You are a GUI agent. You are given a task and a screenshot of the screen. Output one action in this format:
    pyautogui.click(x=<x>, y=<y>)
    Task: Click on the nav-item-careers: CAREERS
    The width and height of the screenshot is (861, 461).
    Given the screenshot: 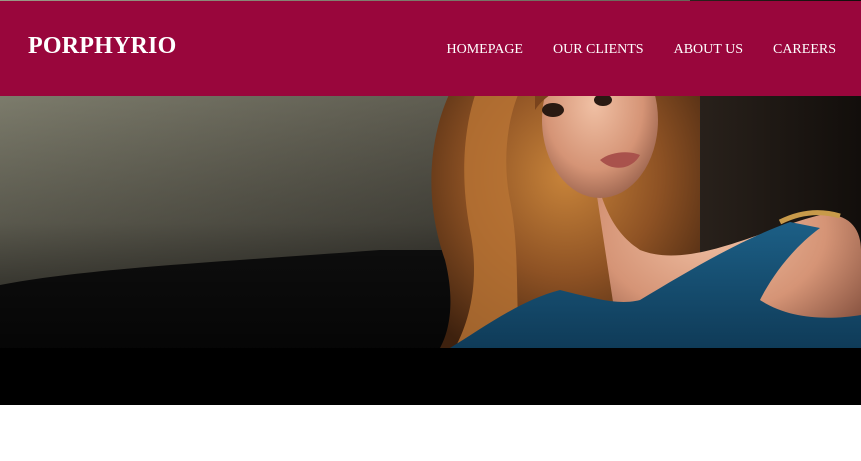 What is the action you would take?
    pyautogui.click(x=804, y=50)
    